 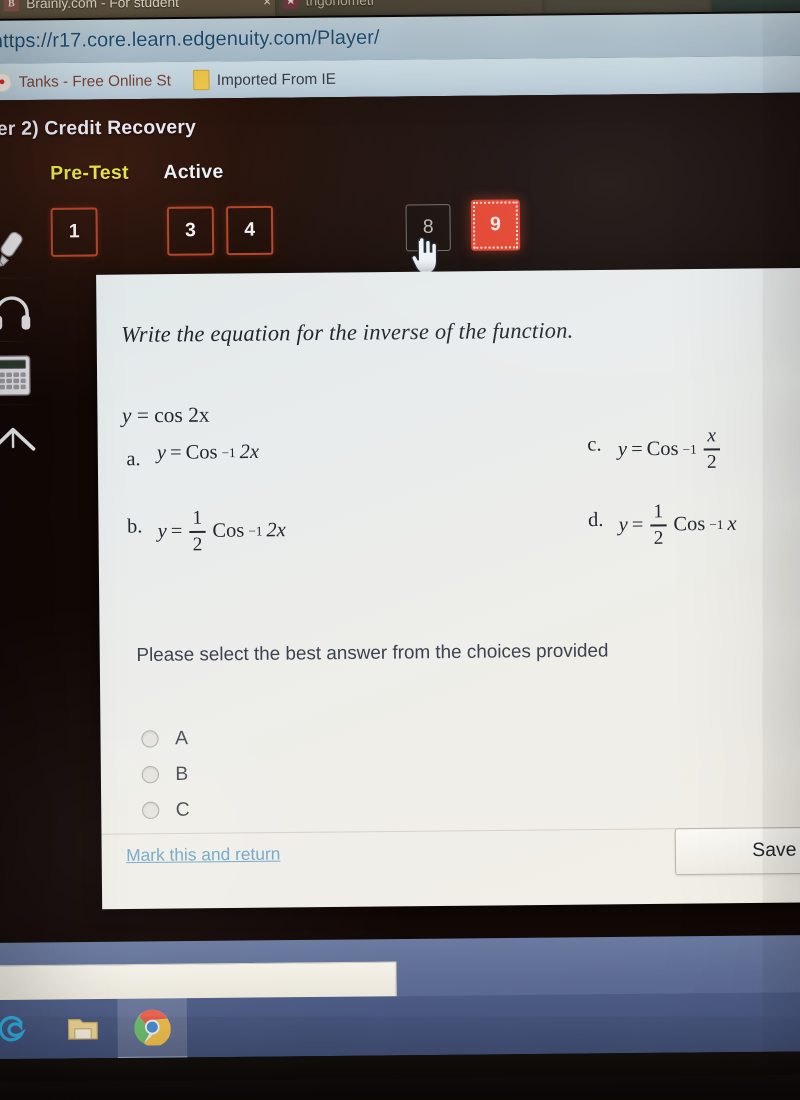 I want to click on answer-choice-a: a. y = Cos−1 2x, so click(x=192, y=456).